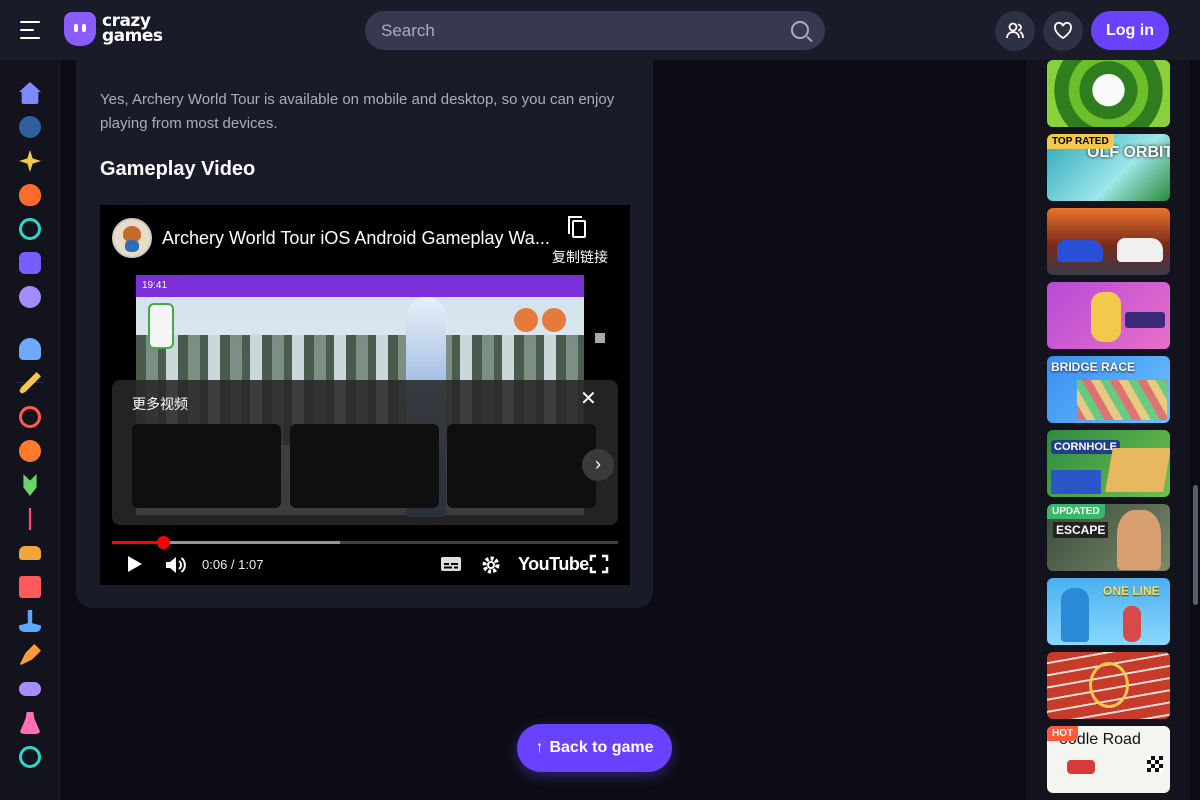  Describe the element at coordinates (589, 399) in the screenshot. I see `close-icon: ✕` at that location.